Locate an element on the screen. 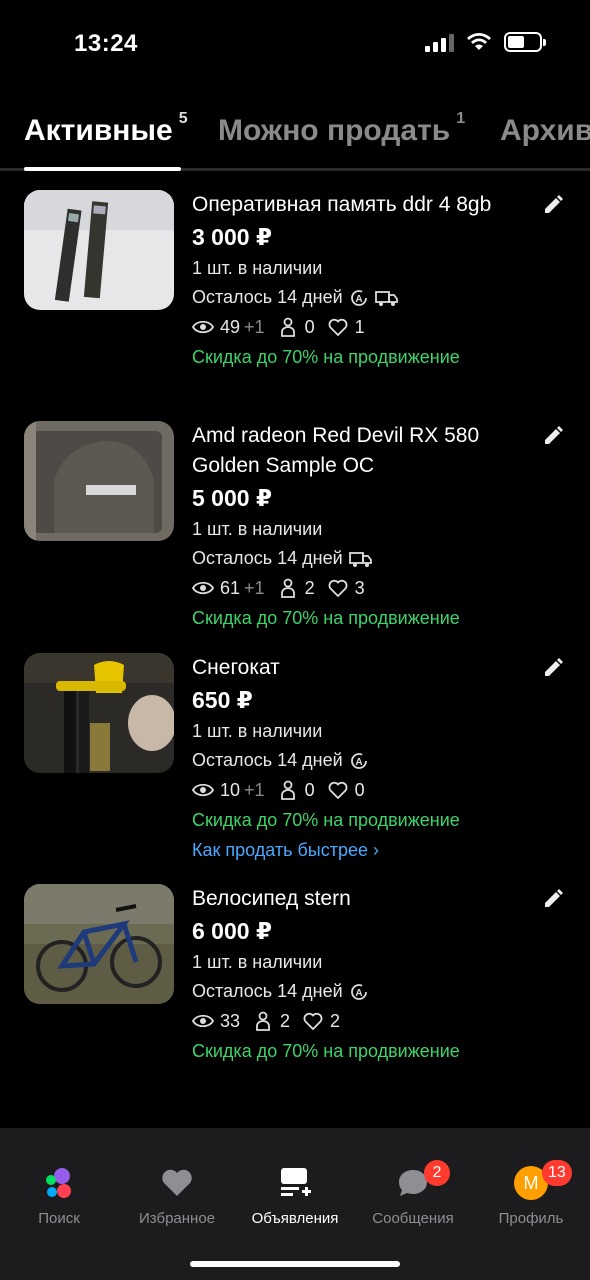 The height and width of the screenshot is (1280, 590). nav-profile-label: Профиль is located at coordinates (531, 1218).